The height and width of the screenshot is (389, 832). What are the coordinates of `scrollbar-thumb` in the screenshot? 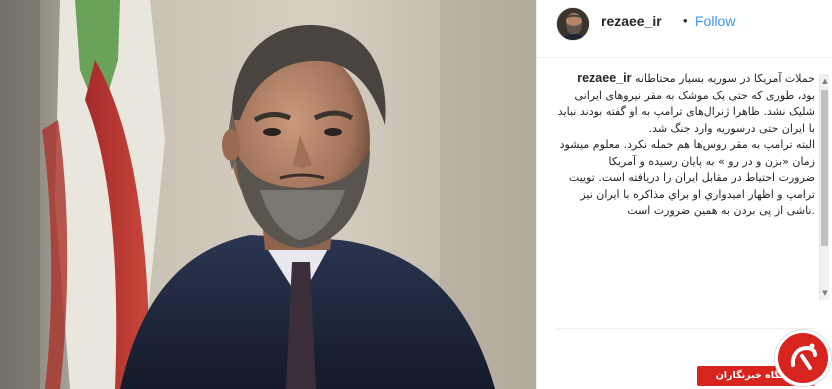 It's located at (824, 168).